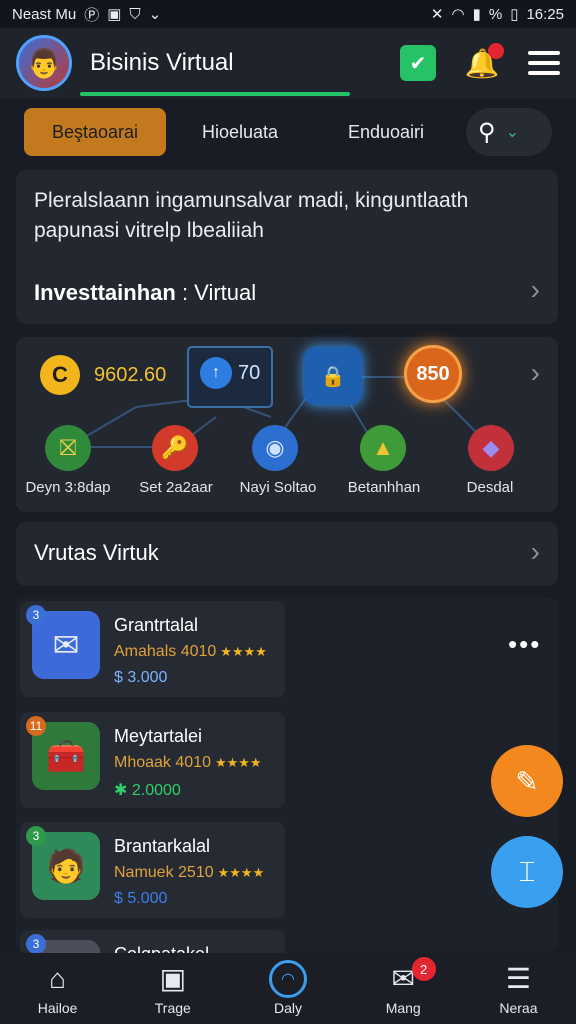  What do you see at coordinates (175, 448) in the screenshot?
I see `node-2-icon: 🔑` at bounding box center [175, 448].